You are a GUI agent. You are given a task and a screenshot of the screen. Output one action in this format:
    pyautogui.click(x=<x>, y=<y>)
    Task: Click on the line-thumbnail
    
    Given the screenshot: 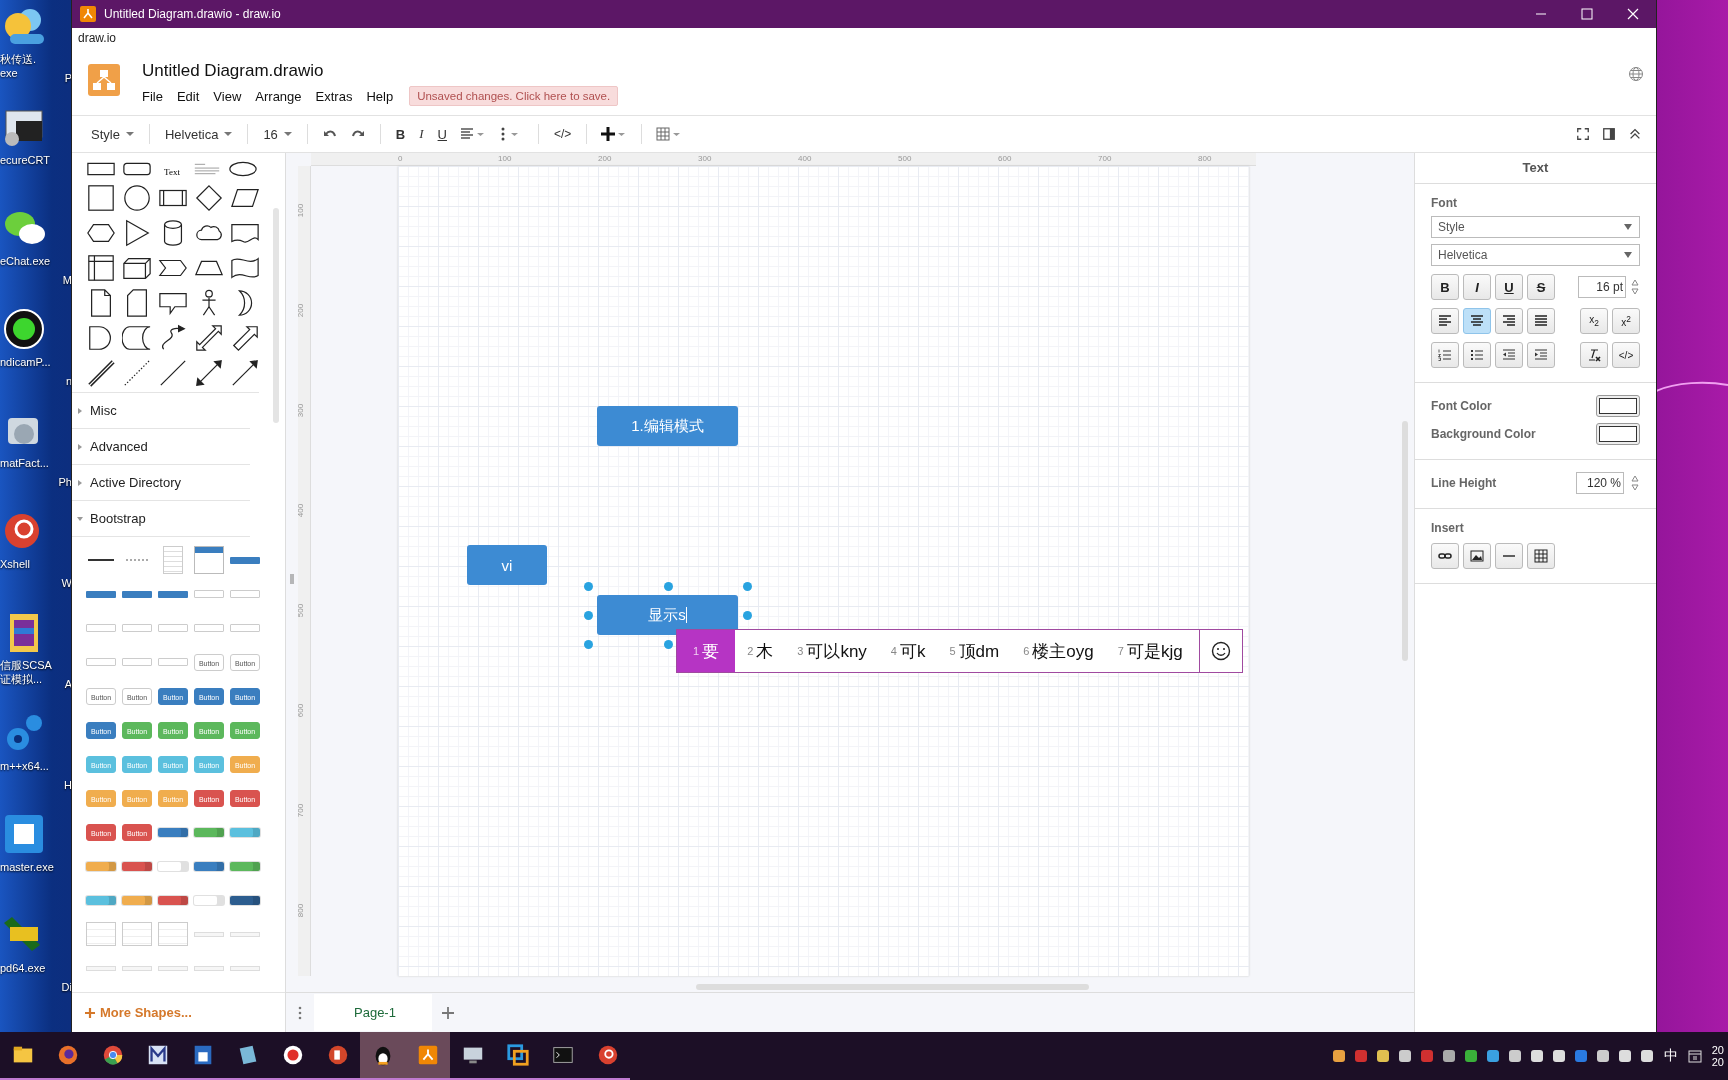 What is the action you would take?
    pyautogui.click(x=101, y=560)
    